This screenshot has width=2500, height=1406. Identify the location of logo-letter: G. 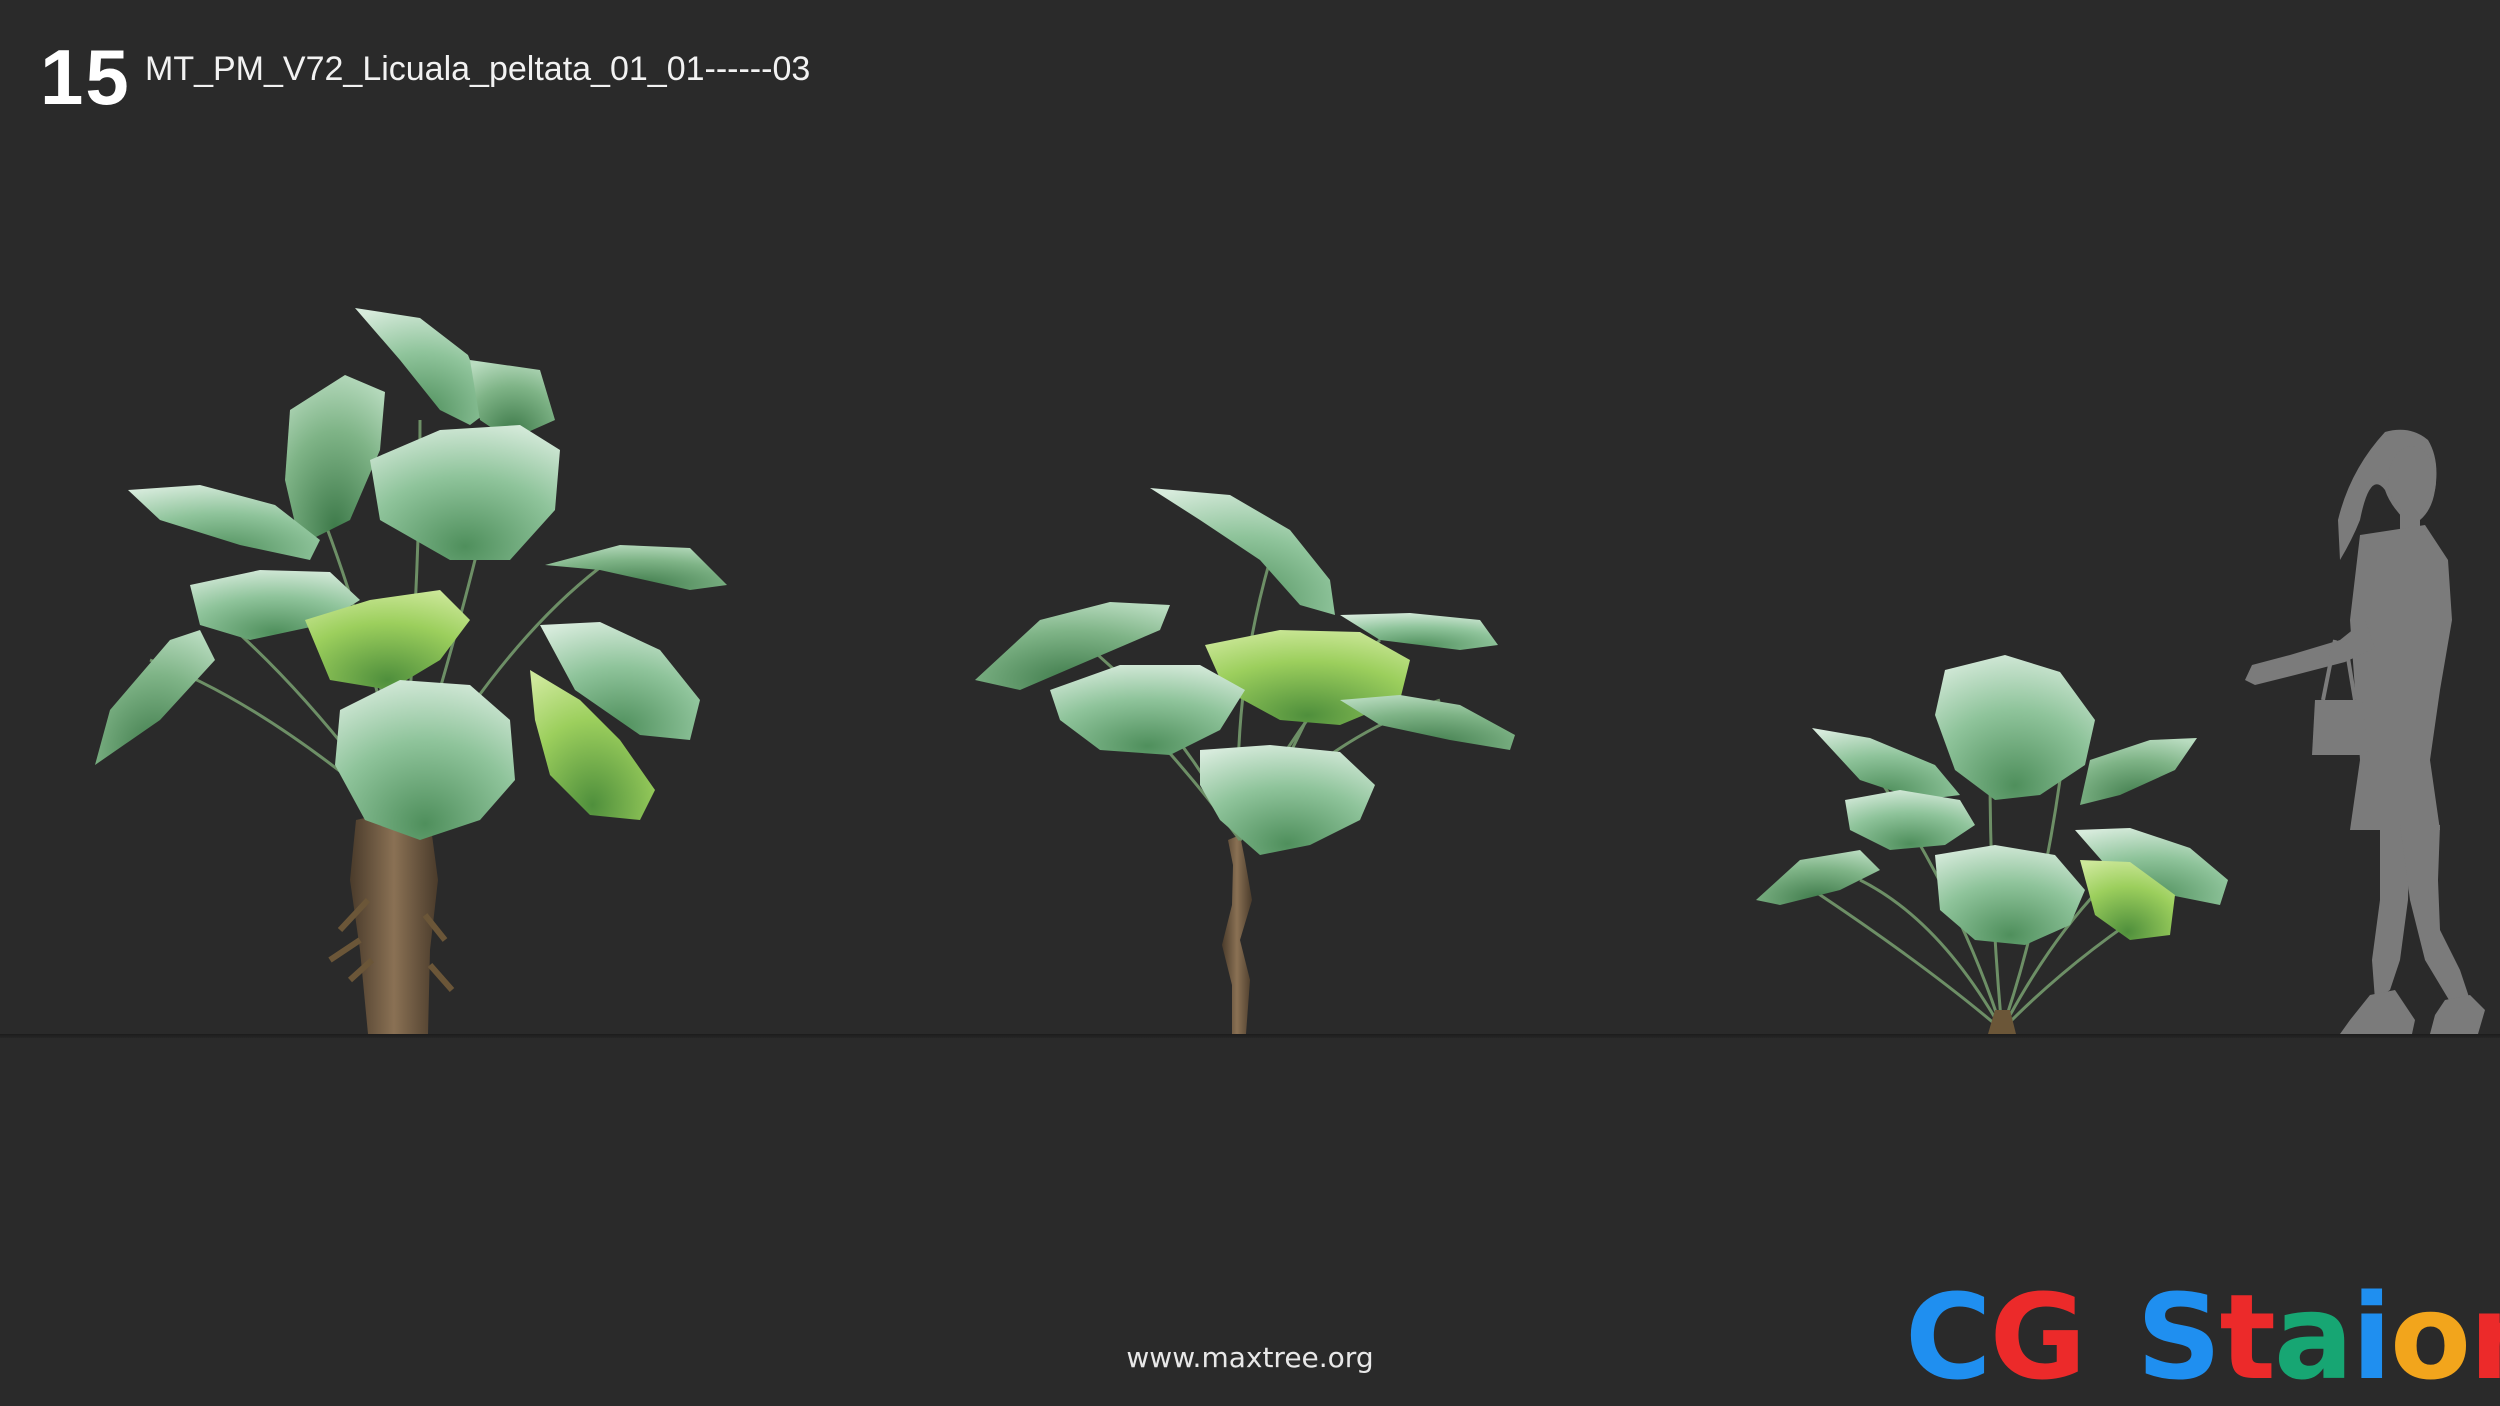
(2038, 1337).